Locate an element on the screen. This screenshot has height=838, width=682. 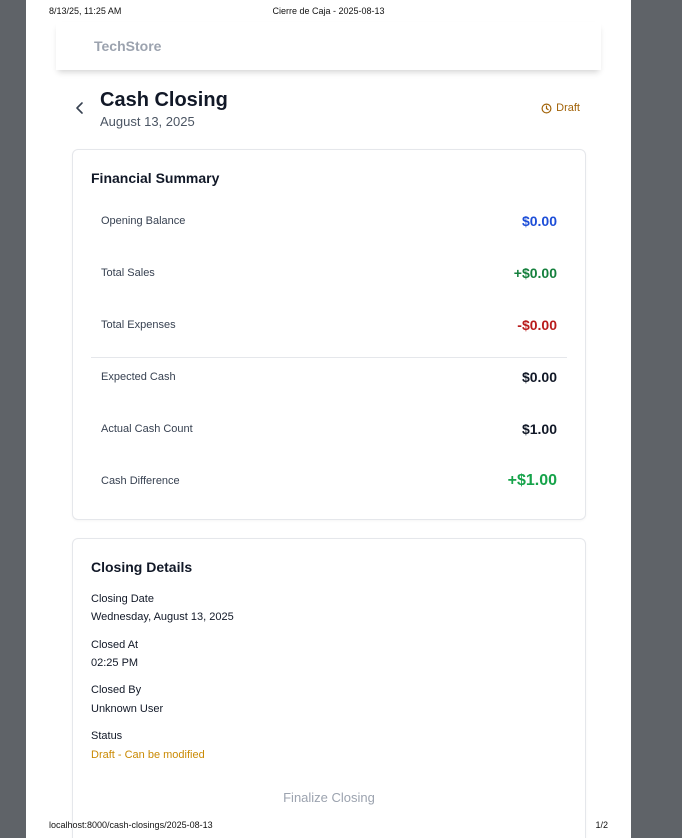
closed-at-value: 02:25 PM is located at coordinates (115, 663).